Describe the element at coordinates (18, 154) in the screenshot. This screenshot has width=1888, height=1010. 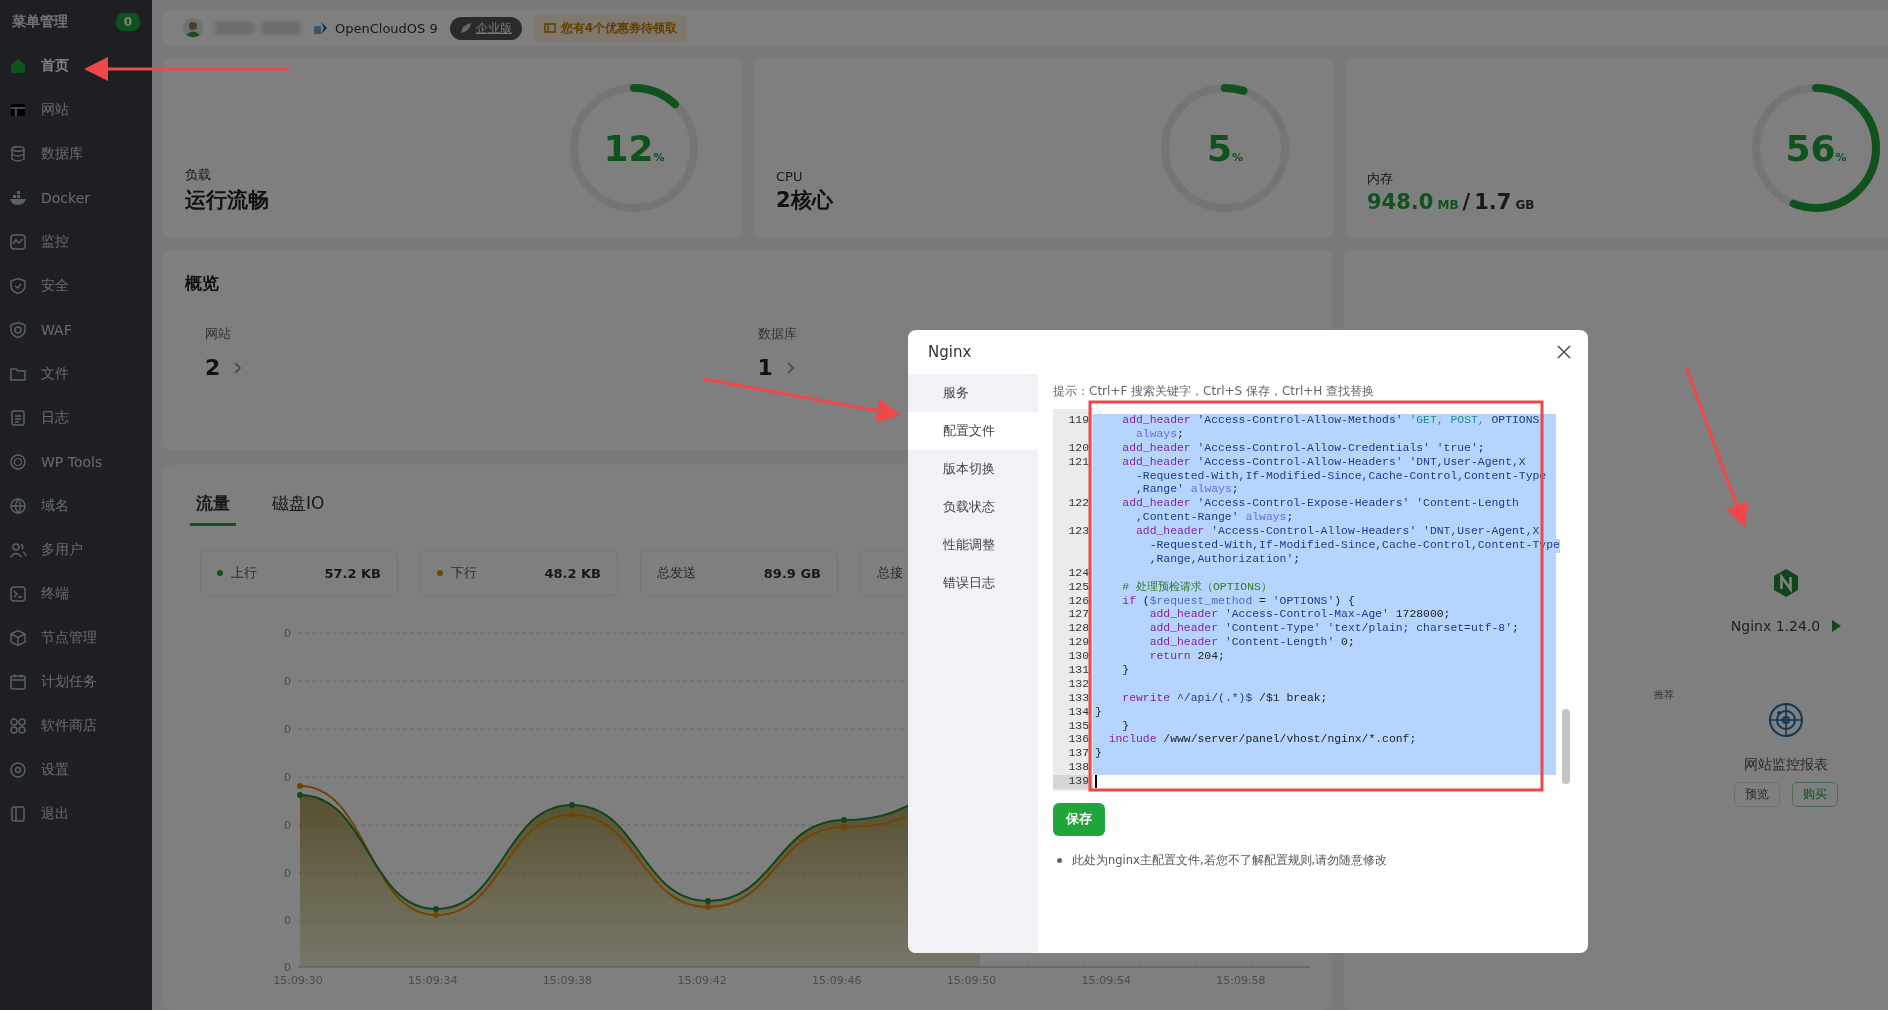
I see `database-icon` at that location.